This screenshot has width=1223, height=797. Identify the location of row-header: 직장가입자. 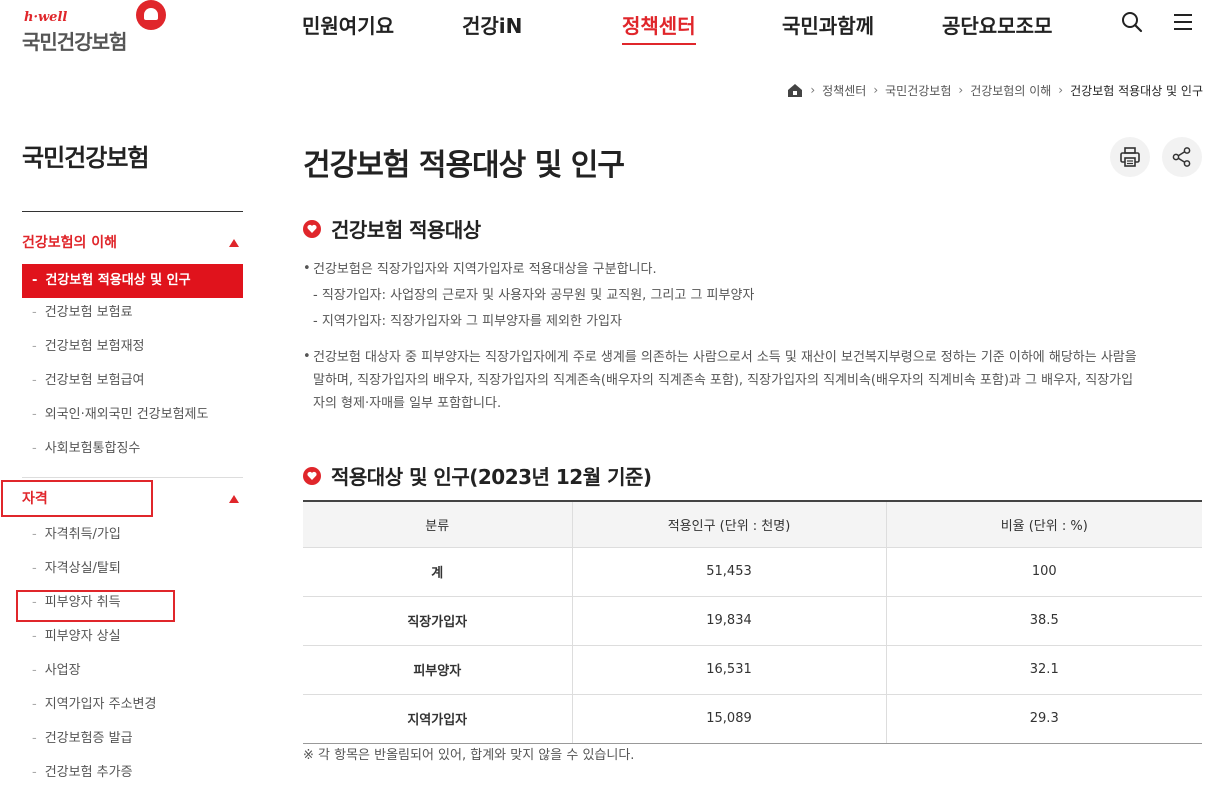
(437, 621).